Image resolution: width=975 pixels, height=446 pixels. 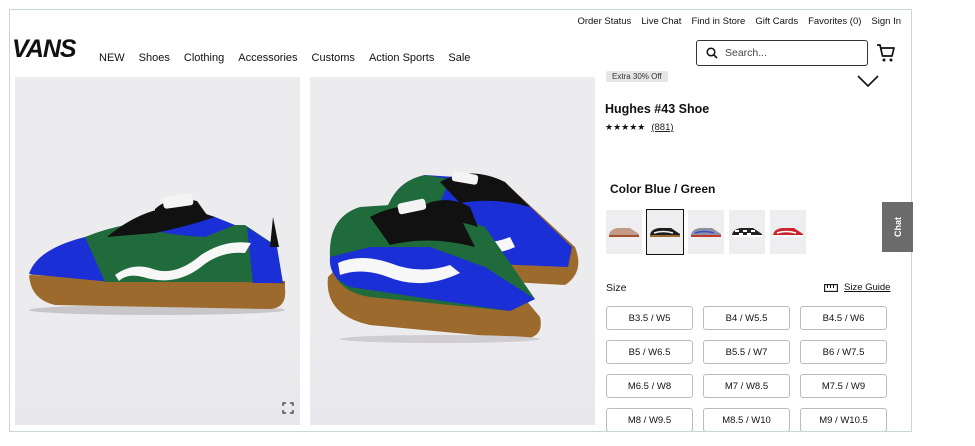 What do you see at coordinates (604, 21) in the screenshot?
I see `order-status-link: Order Status` at bounding box center [604, 21].